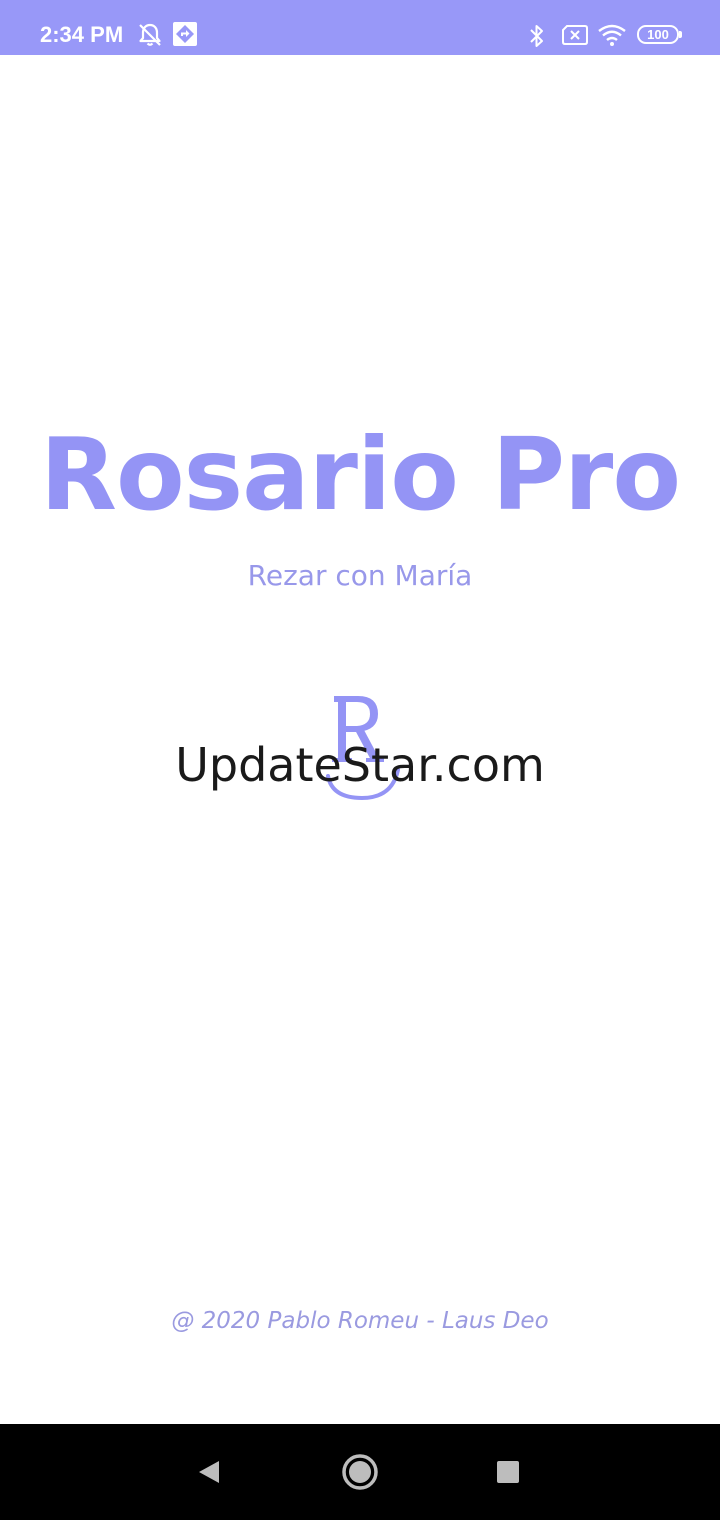 The width and height of the screenshot is (720, 1520). Describe the element at coordinates (150, 34) in the screenshot. I see `alarm-off-icon` at that location.